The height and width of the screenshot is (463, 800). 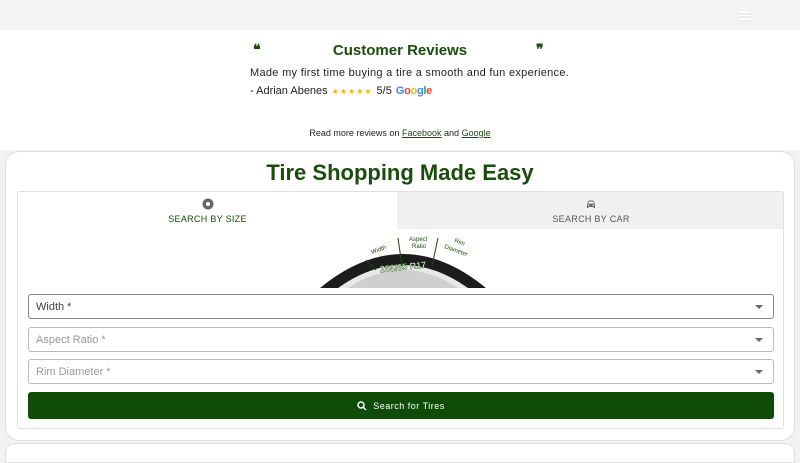 I want to click on rim-label-2: Diameter, so click(x=455, y=251).